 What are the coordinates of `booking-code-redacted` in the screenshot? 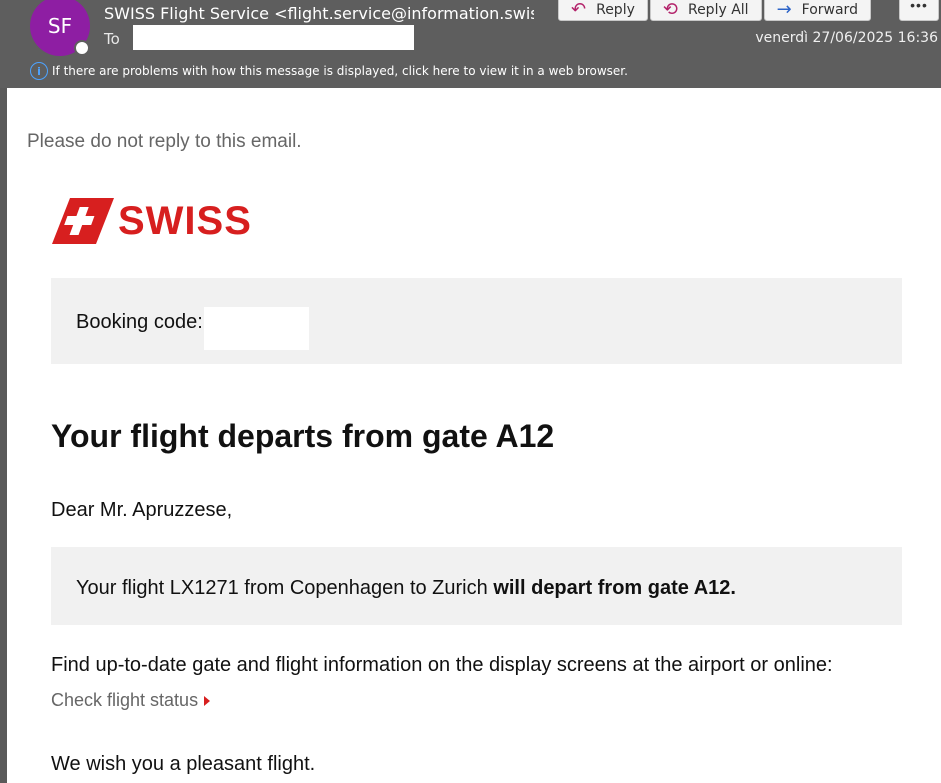 It's located at (256, 328).